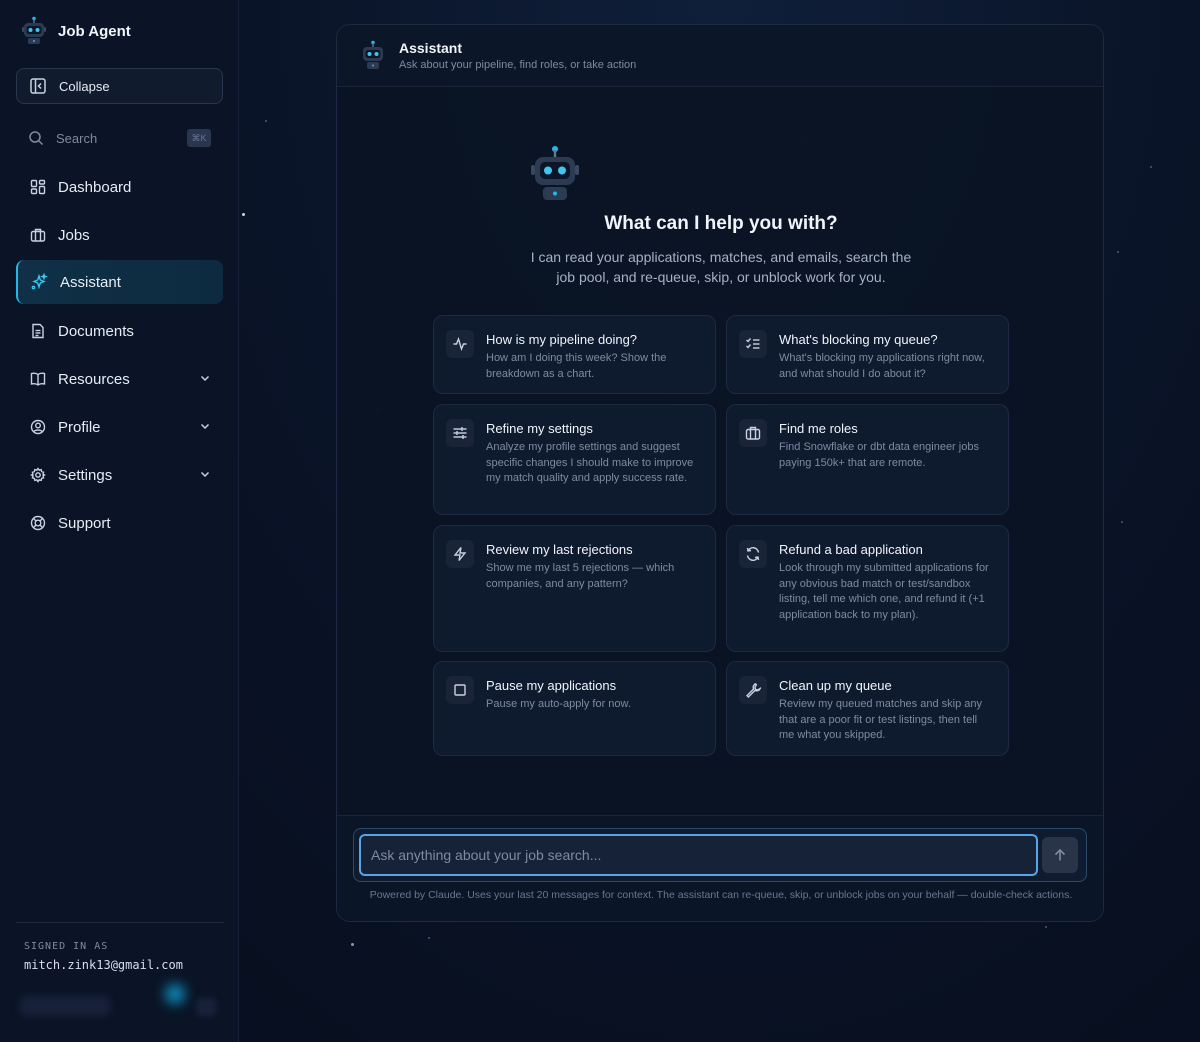 The image size is (1200, 1042). What do you see at coordinates (373, 54) in the screenshot?
I see `robot-avatar-icon` at bounding box center [373, 54].